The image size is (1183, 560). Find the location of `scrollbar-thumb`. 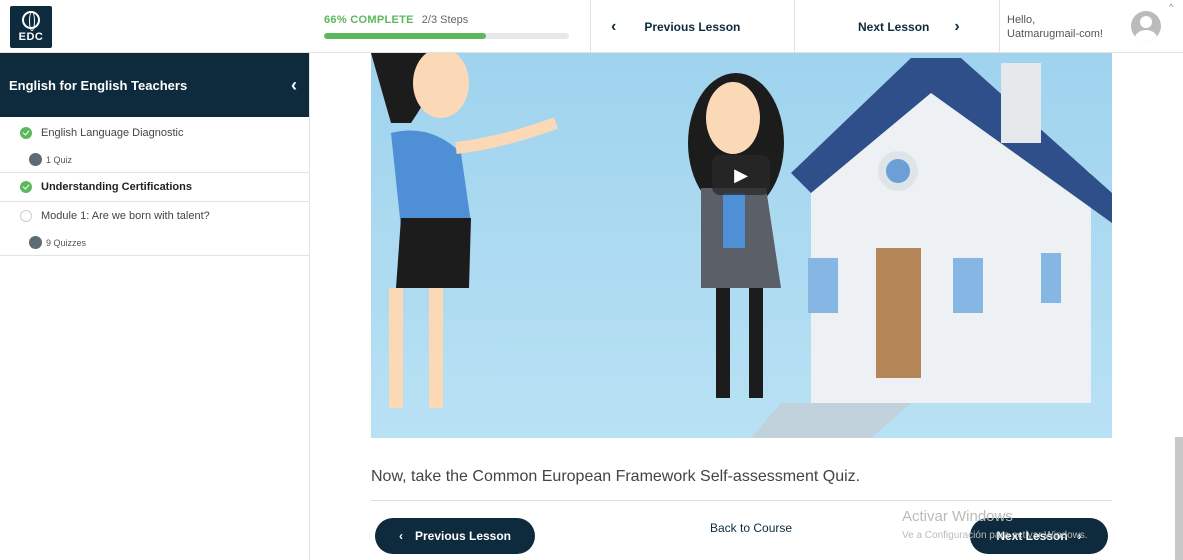

scrollbar-thumb is located at coordinates (1179, 498).